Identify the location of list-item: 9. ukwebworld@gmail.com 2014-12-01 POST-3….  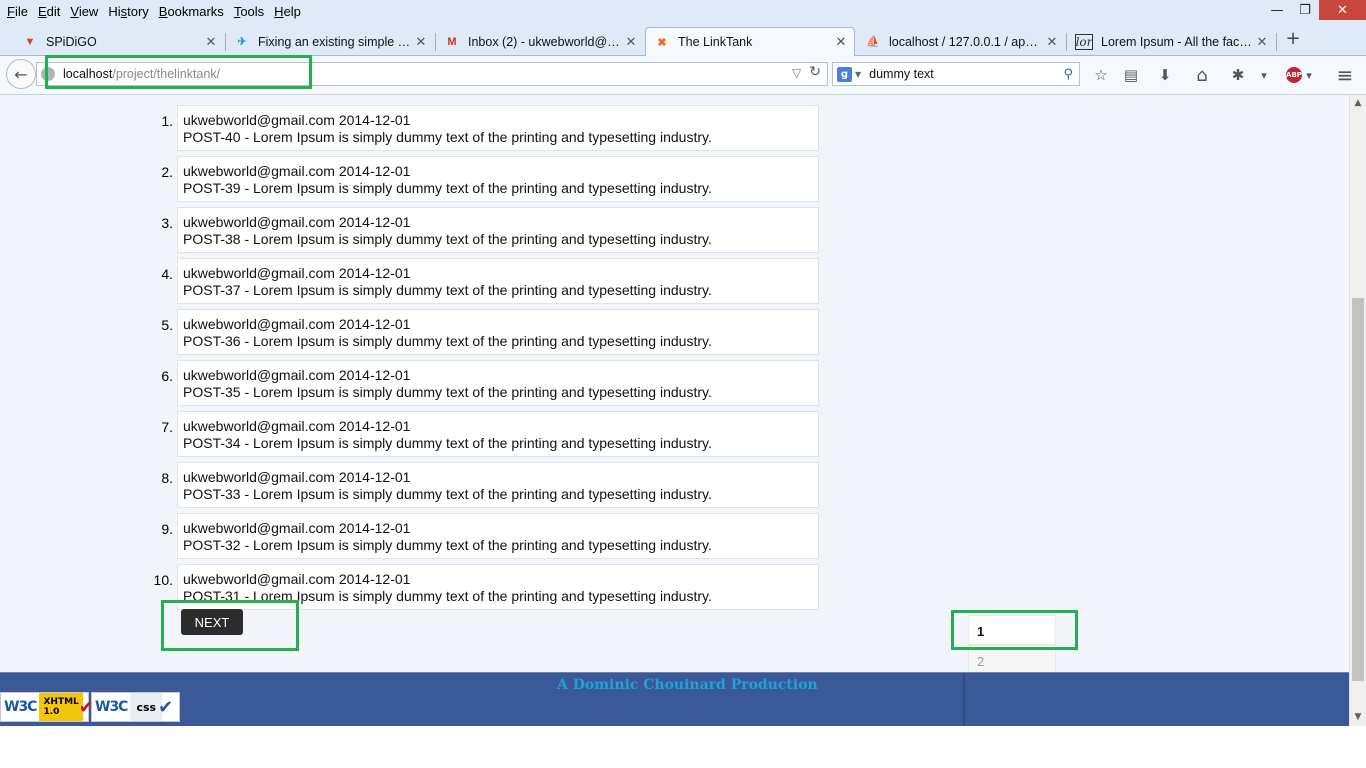
(490, 538).